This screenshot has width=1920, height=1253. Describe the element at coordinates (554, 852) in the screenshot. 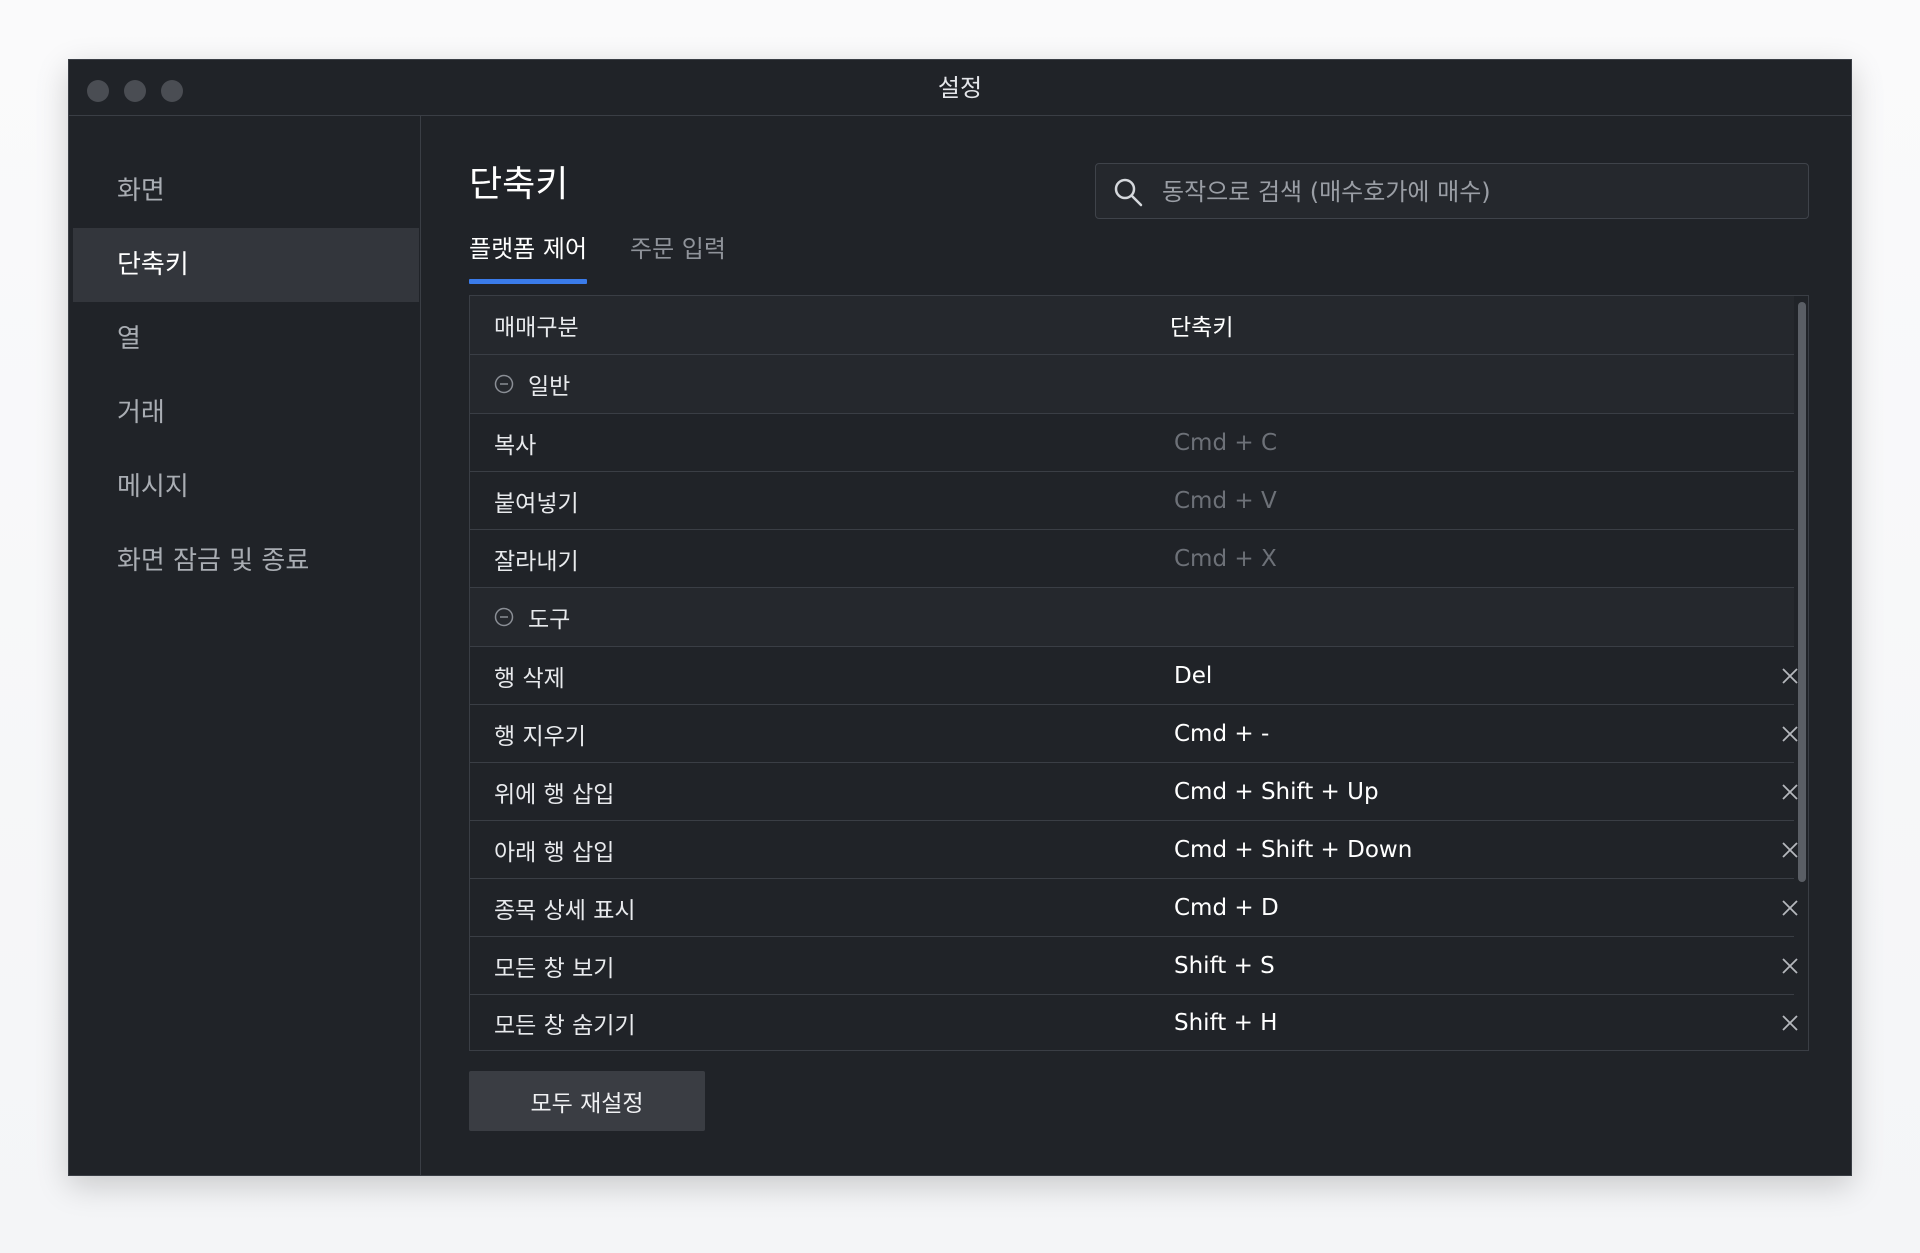

I see `action-cell: 아래 행 삽입` at that location.